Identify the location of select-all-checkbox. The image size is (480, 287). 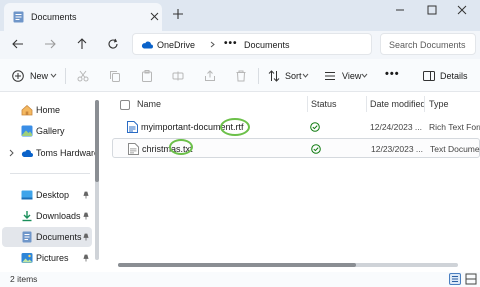
(125, 105).